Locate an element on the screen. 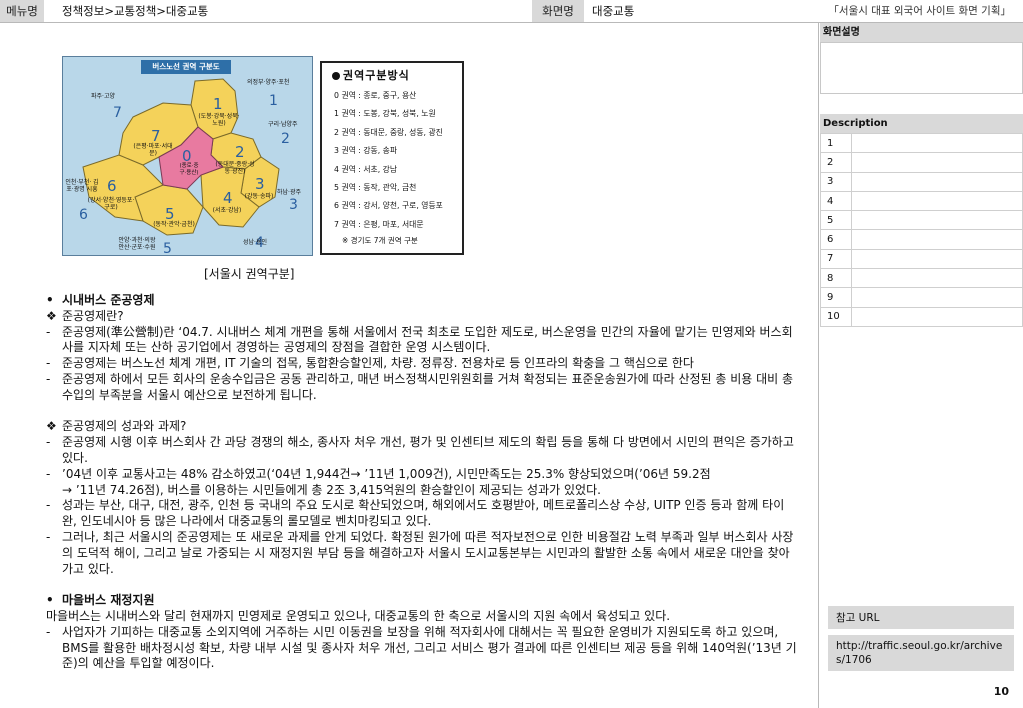 This screenshot has height=708, width=1023. row-number: 3 is located at coordinates (836, 181).